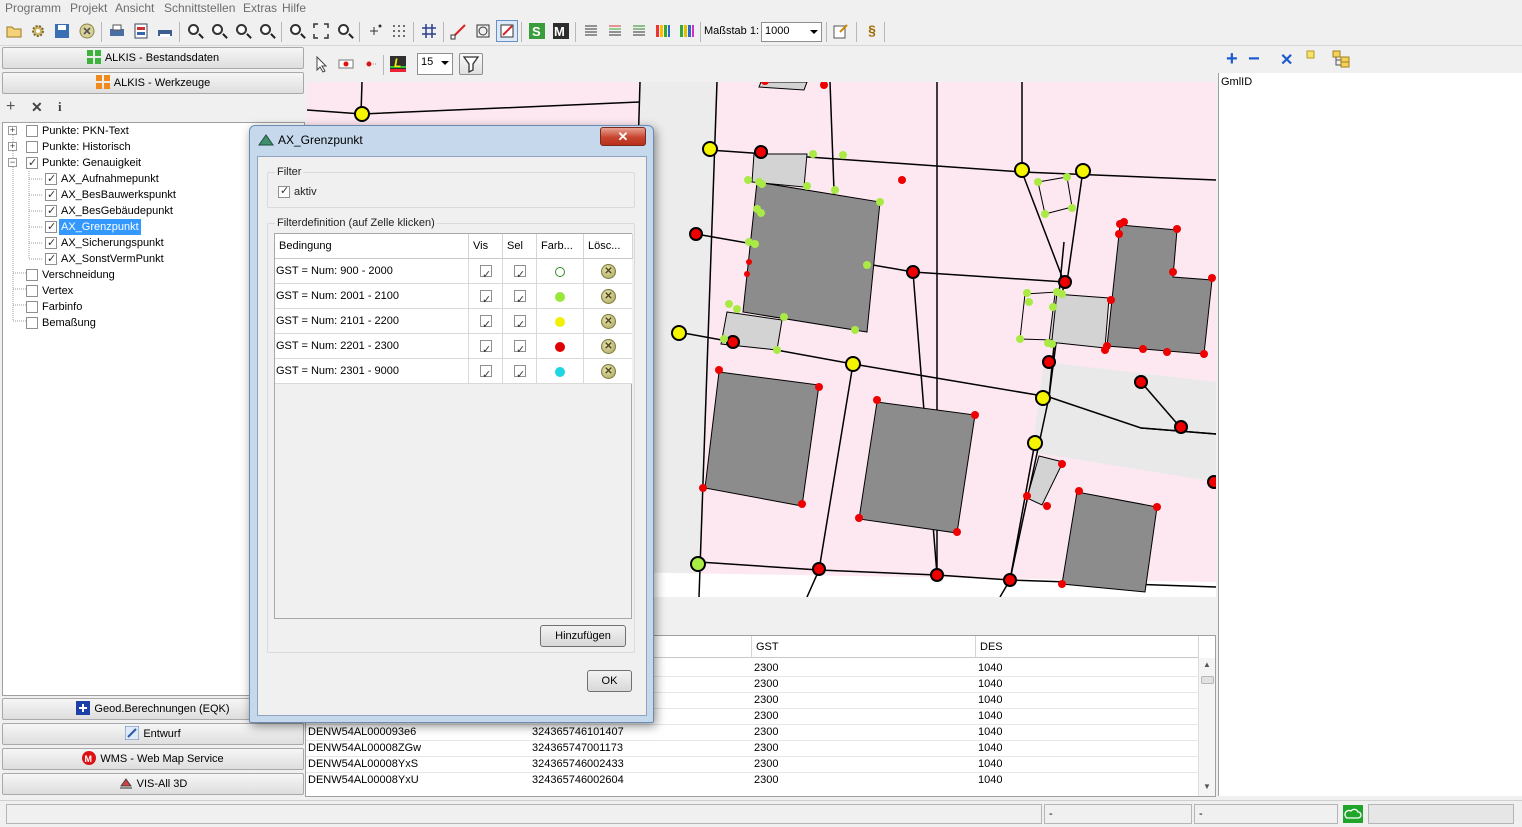 The image size is (1522, 827). What do you see at coordinates (87, 31) in the screenshot?
I see `cancel-icon` at bounding box center [87, 31].